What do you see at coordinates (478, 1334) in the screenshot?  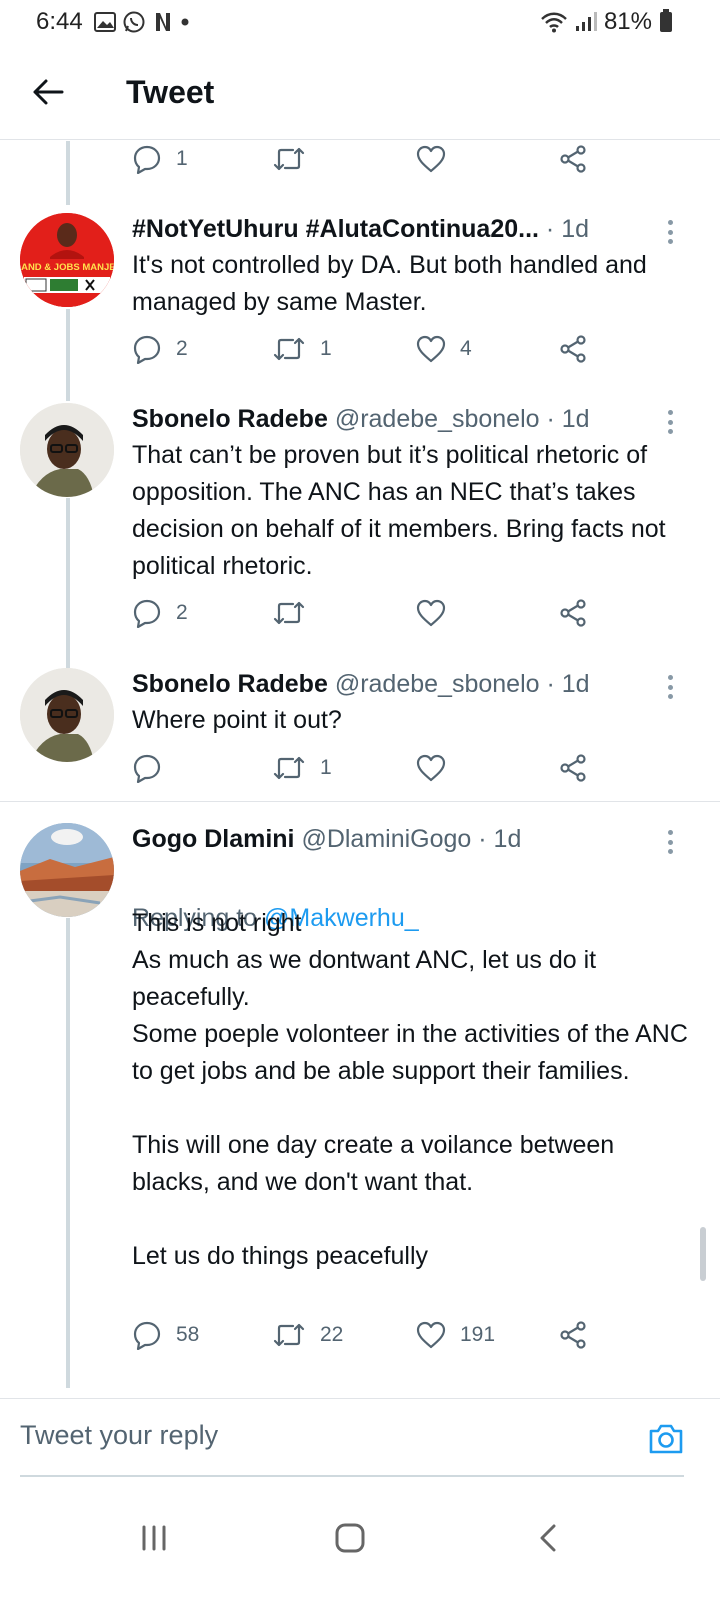 I see `like-count: 191` at bounding box center [478, 1334].